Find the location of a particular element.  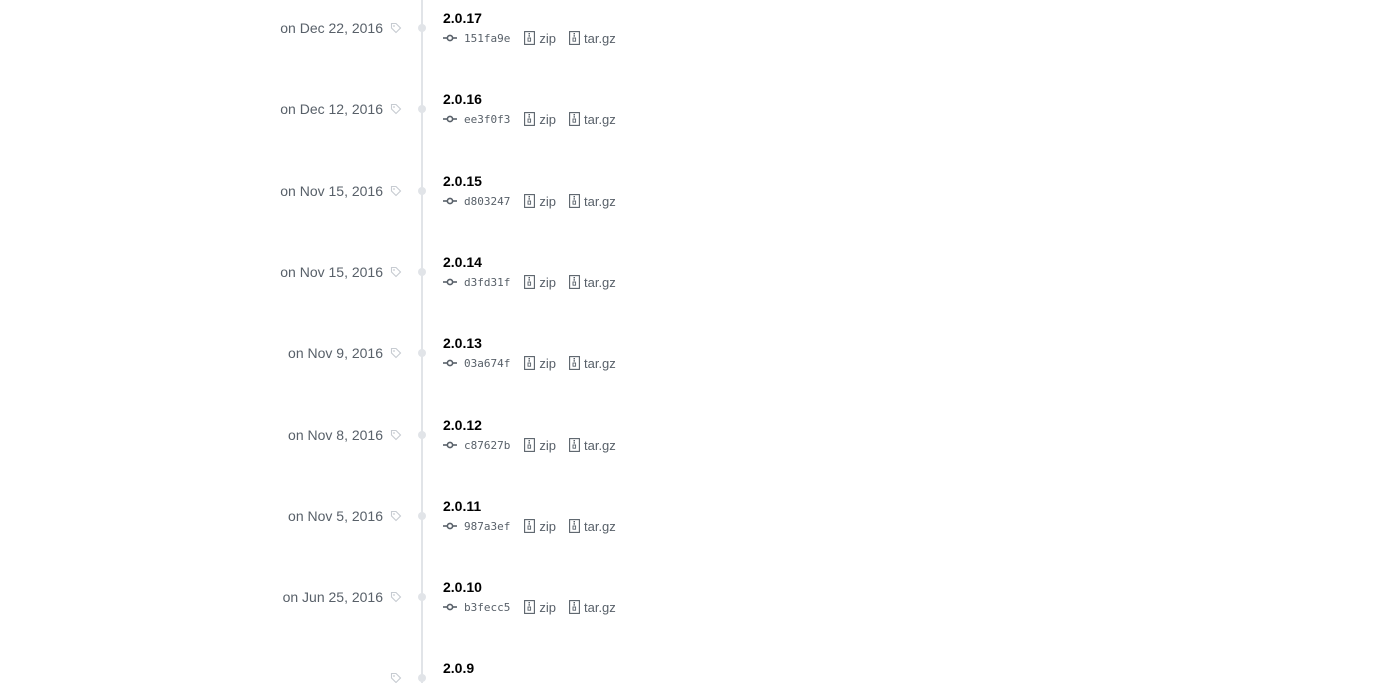

release-tag-link: 2.0.10 is located at coordinates (462, 587).